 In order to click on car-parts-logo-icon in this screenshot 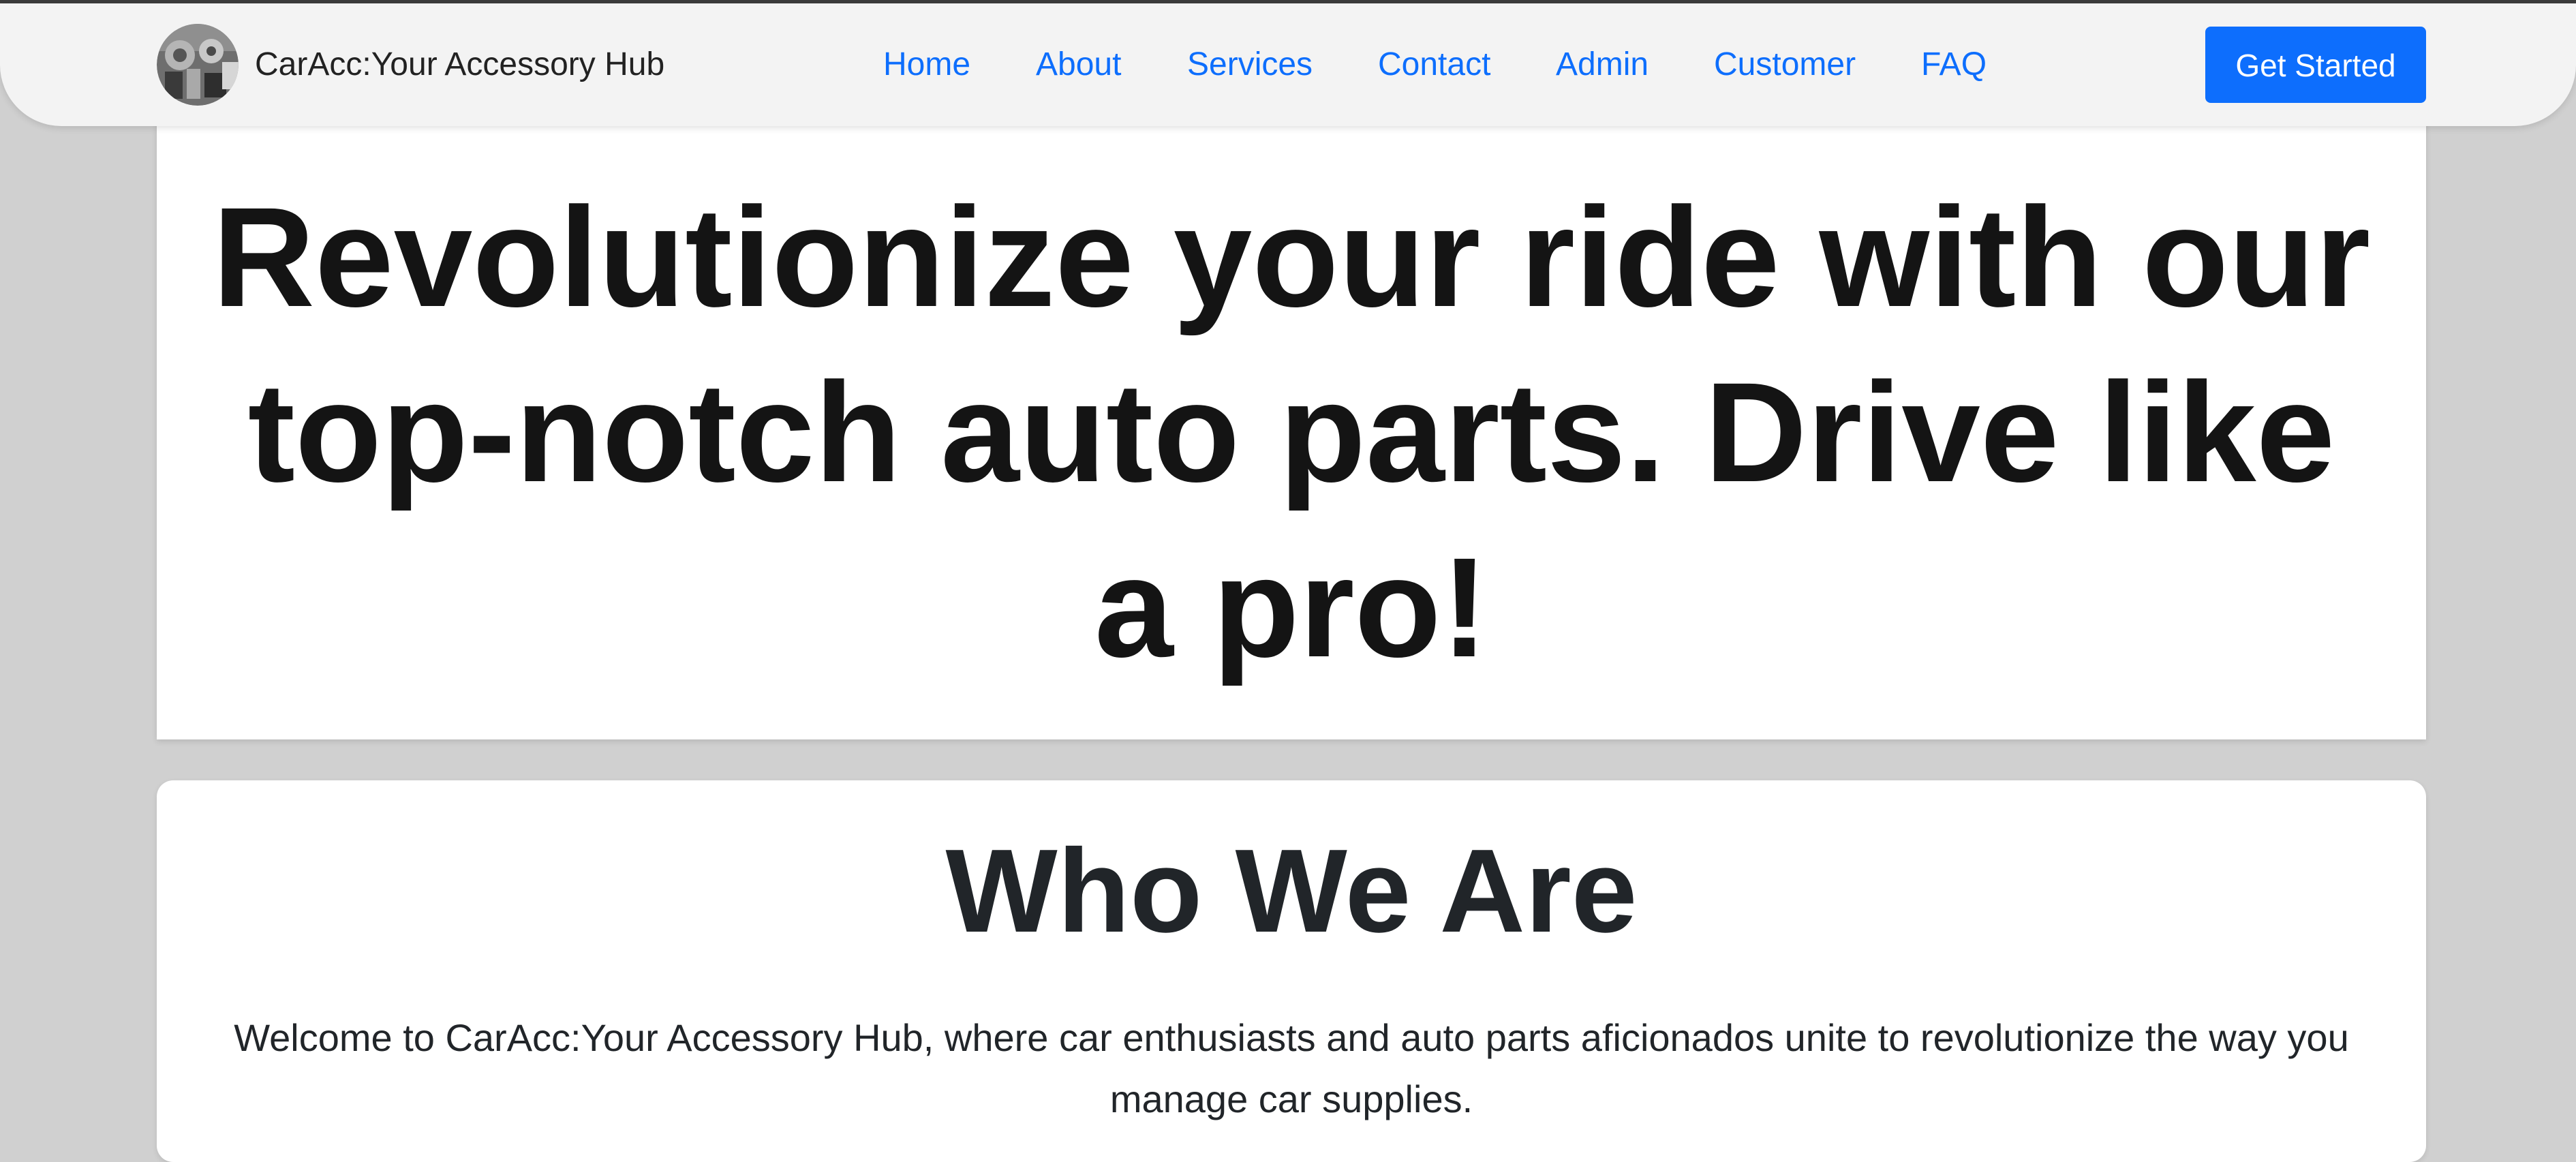, I will do `click(198, 65)`.